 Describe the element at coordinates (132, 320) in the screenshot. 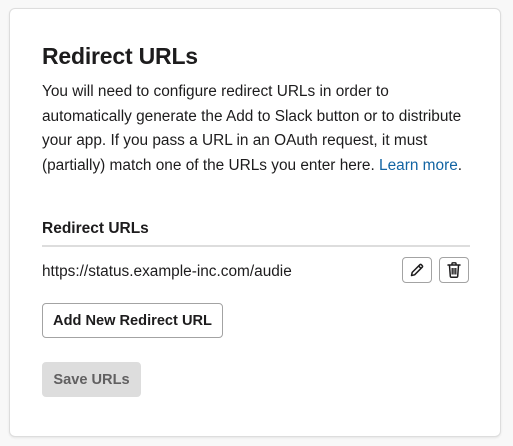

I see `add-new-redirect-url-button: Add New Redirect URL` at that location.